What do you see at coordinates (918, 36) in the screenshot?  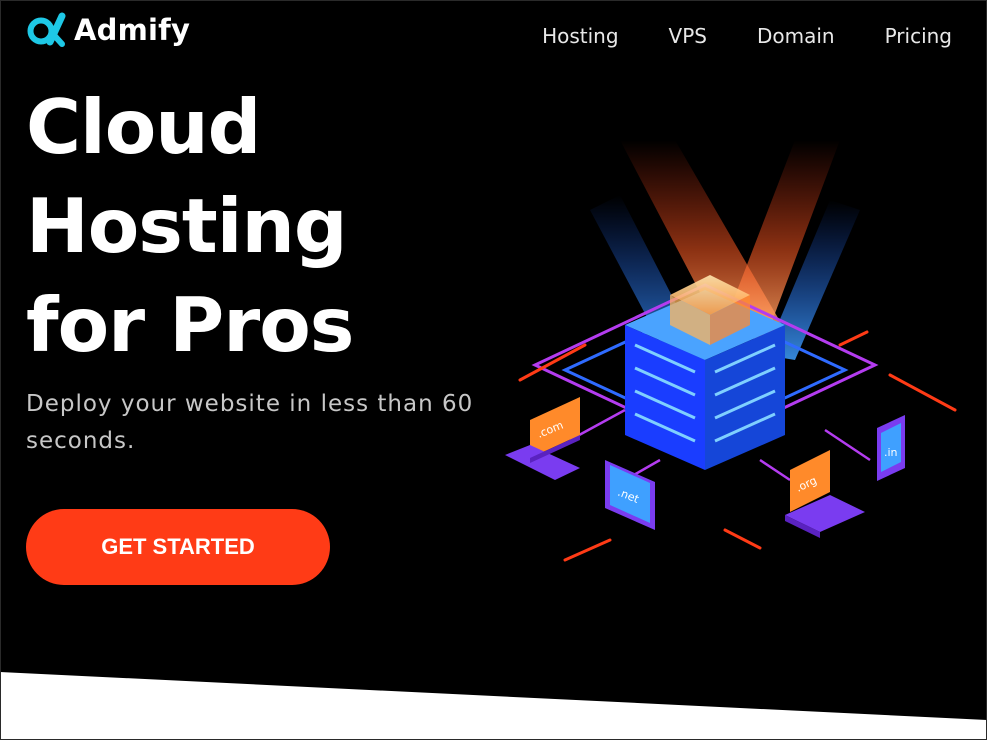 I see `nav-pricing: Pricing` at bounding box center [918, 36].